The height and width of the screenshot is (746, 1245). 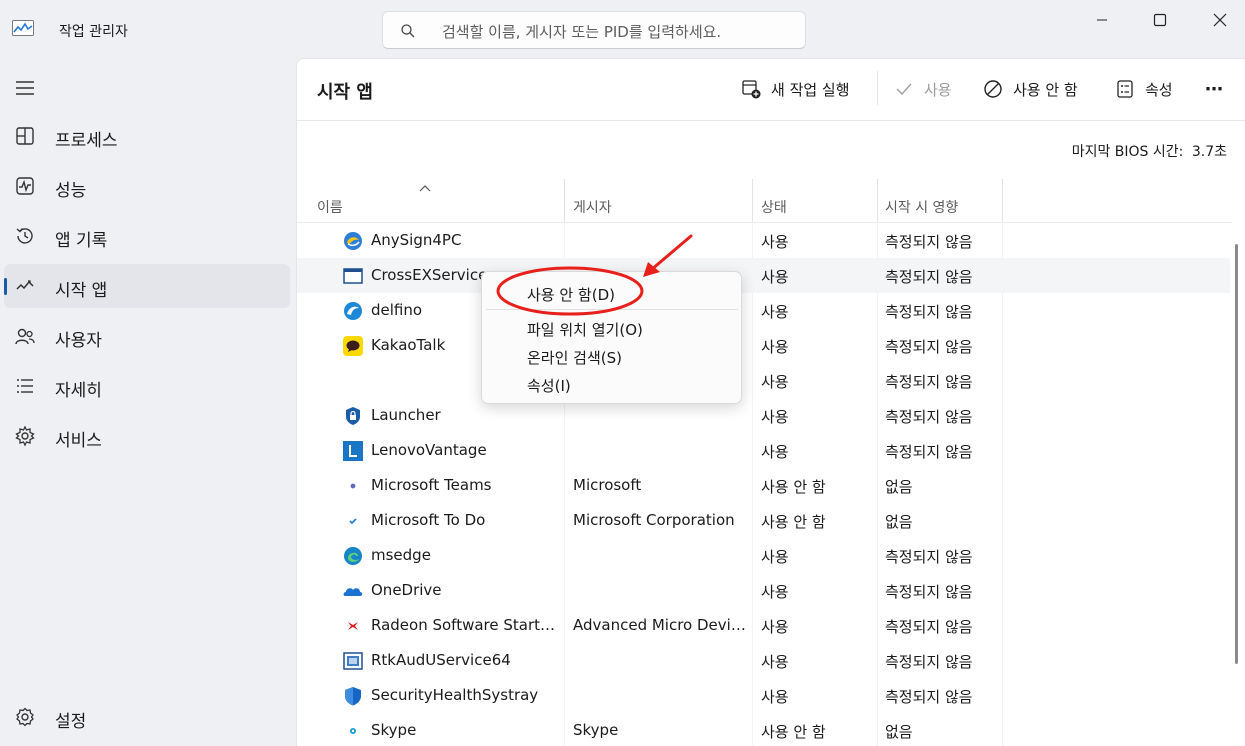 I want to click on lenovo-vantage-icon, so click(x=353, y=451).